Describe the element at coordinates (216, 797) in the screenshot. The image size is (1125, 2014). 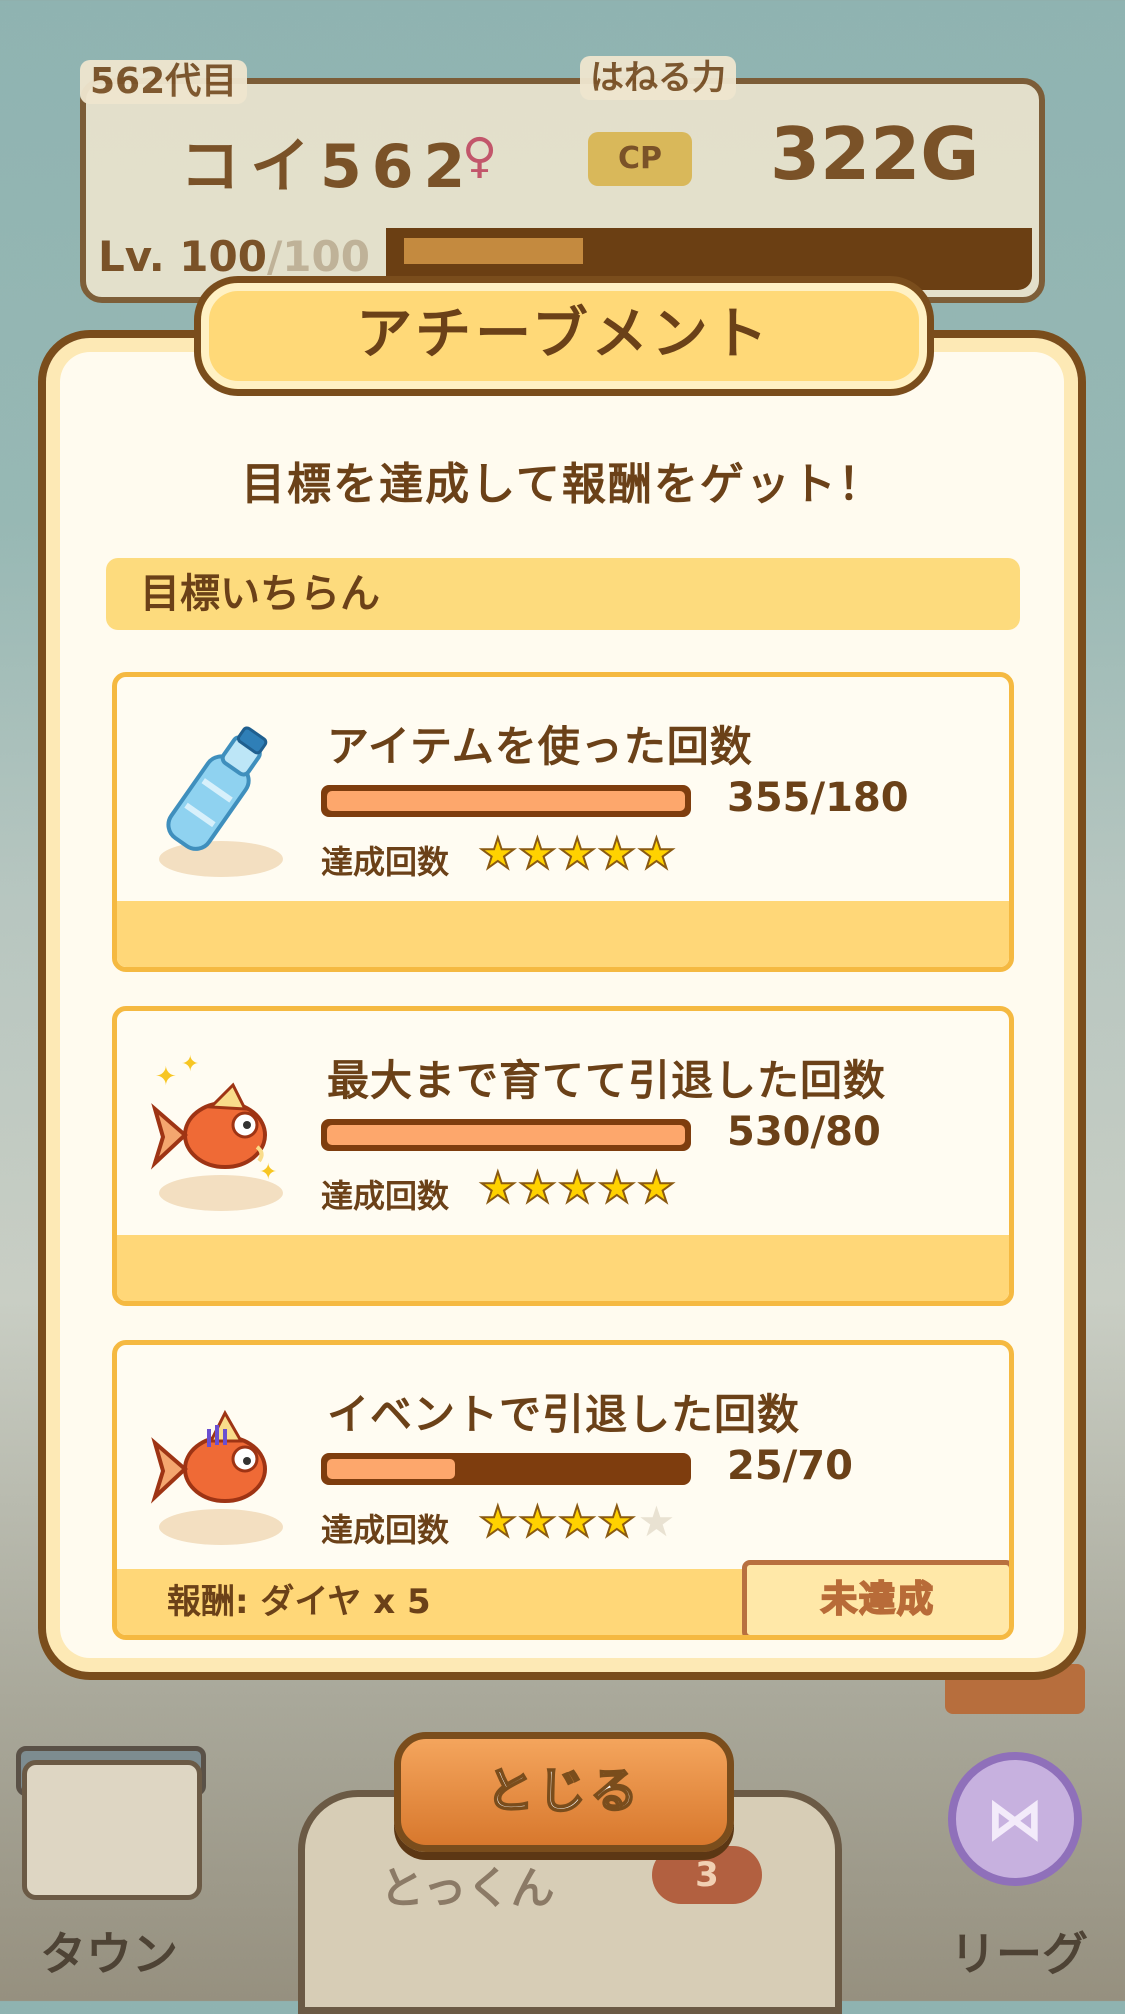
I see `water-bottle-icon` at that location.